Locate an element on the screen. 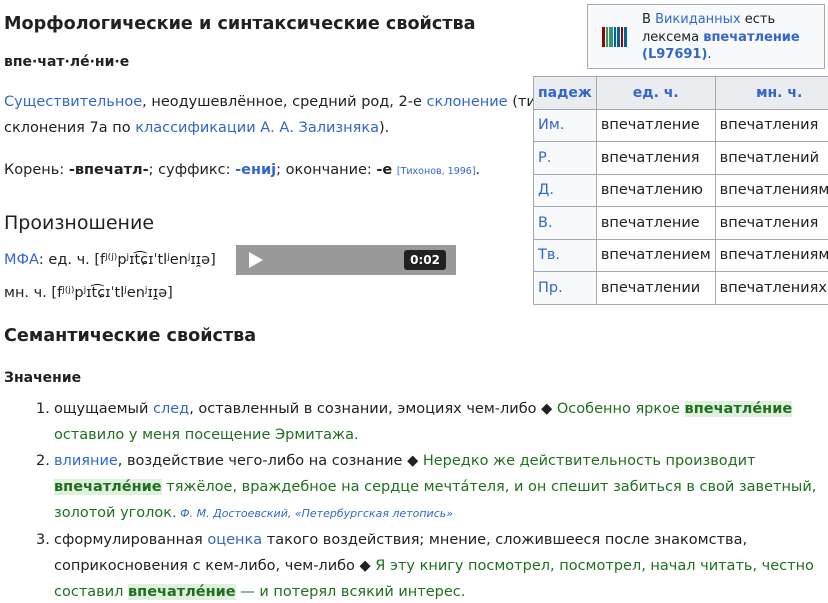  wikidata-id-link: (L97691) is located at coordinates (674, 54).